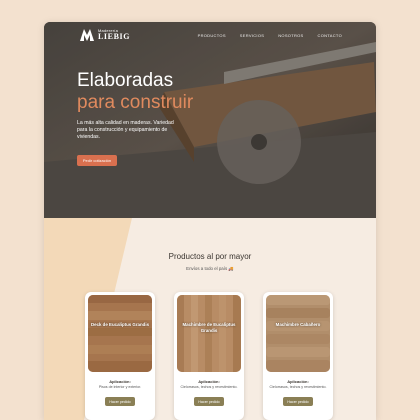 This screenshot has height=420, width=420. I want to click on quote-request-button: Pedir cotización, so click(97, 160).